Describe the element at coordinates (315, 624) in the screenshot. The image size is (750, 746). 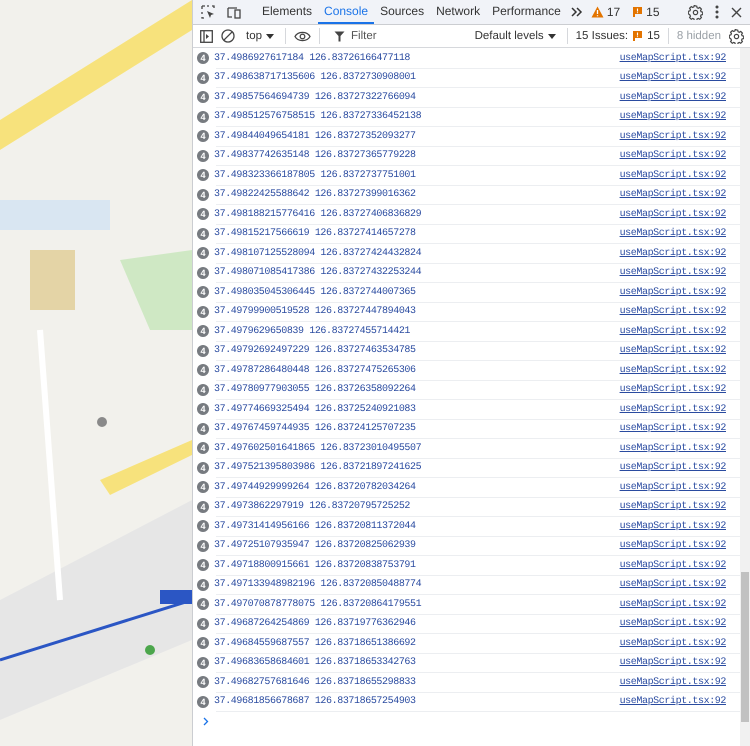
I see `log-message: 37.49687264254869 126.83719776362946` at that location.